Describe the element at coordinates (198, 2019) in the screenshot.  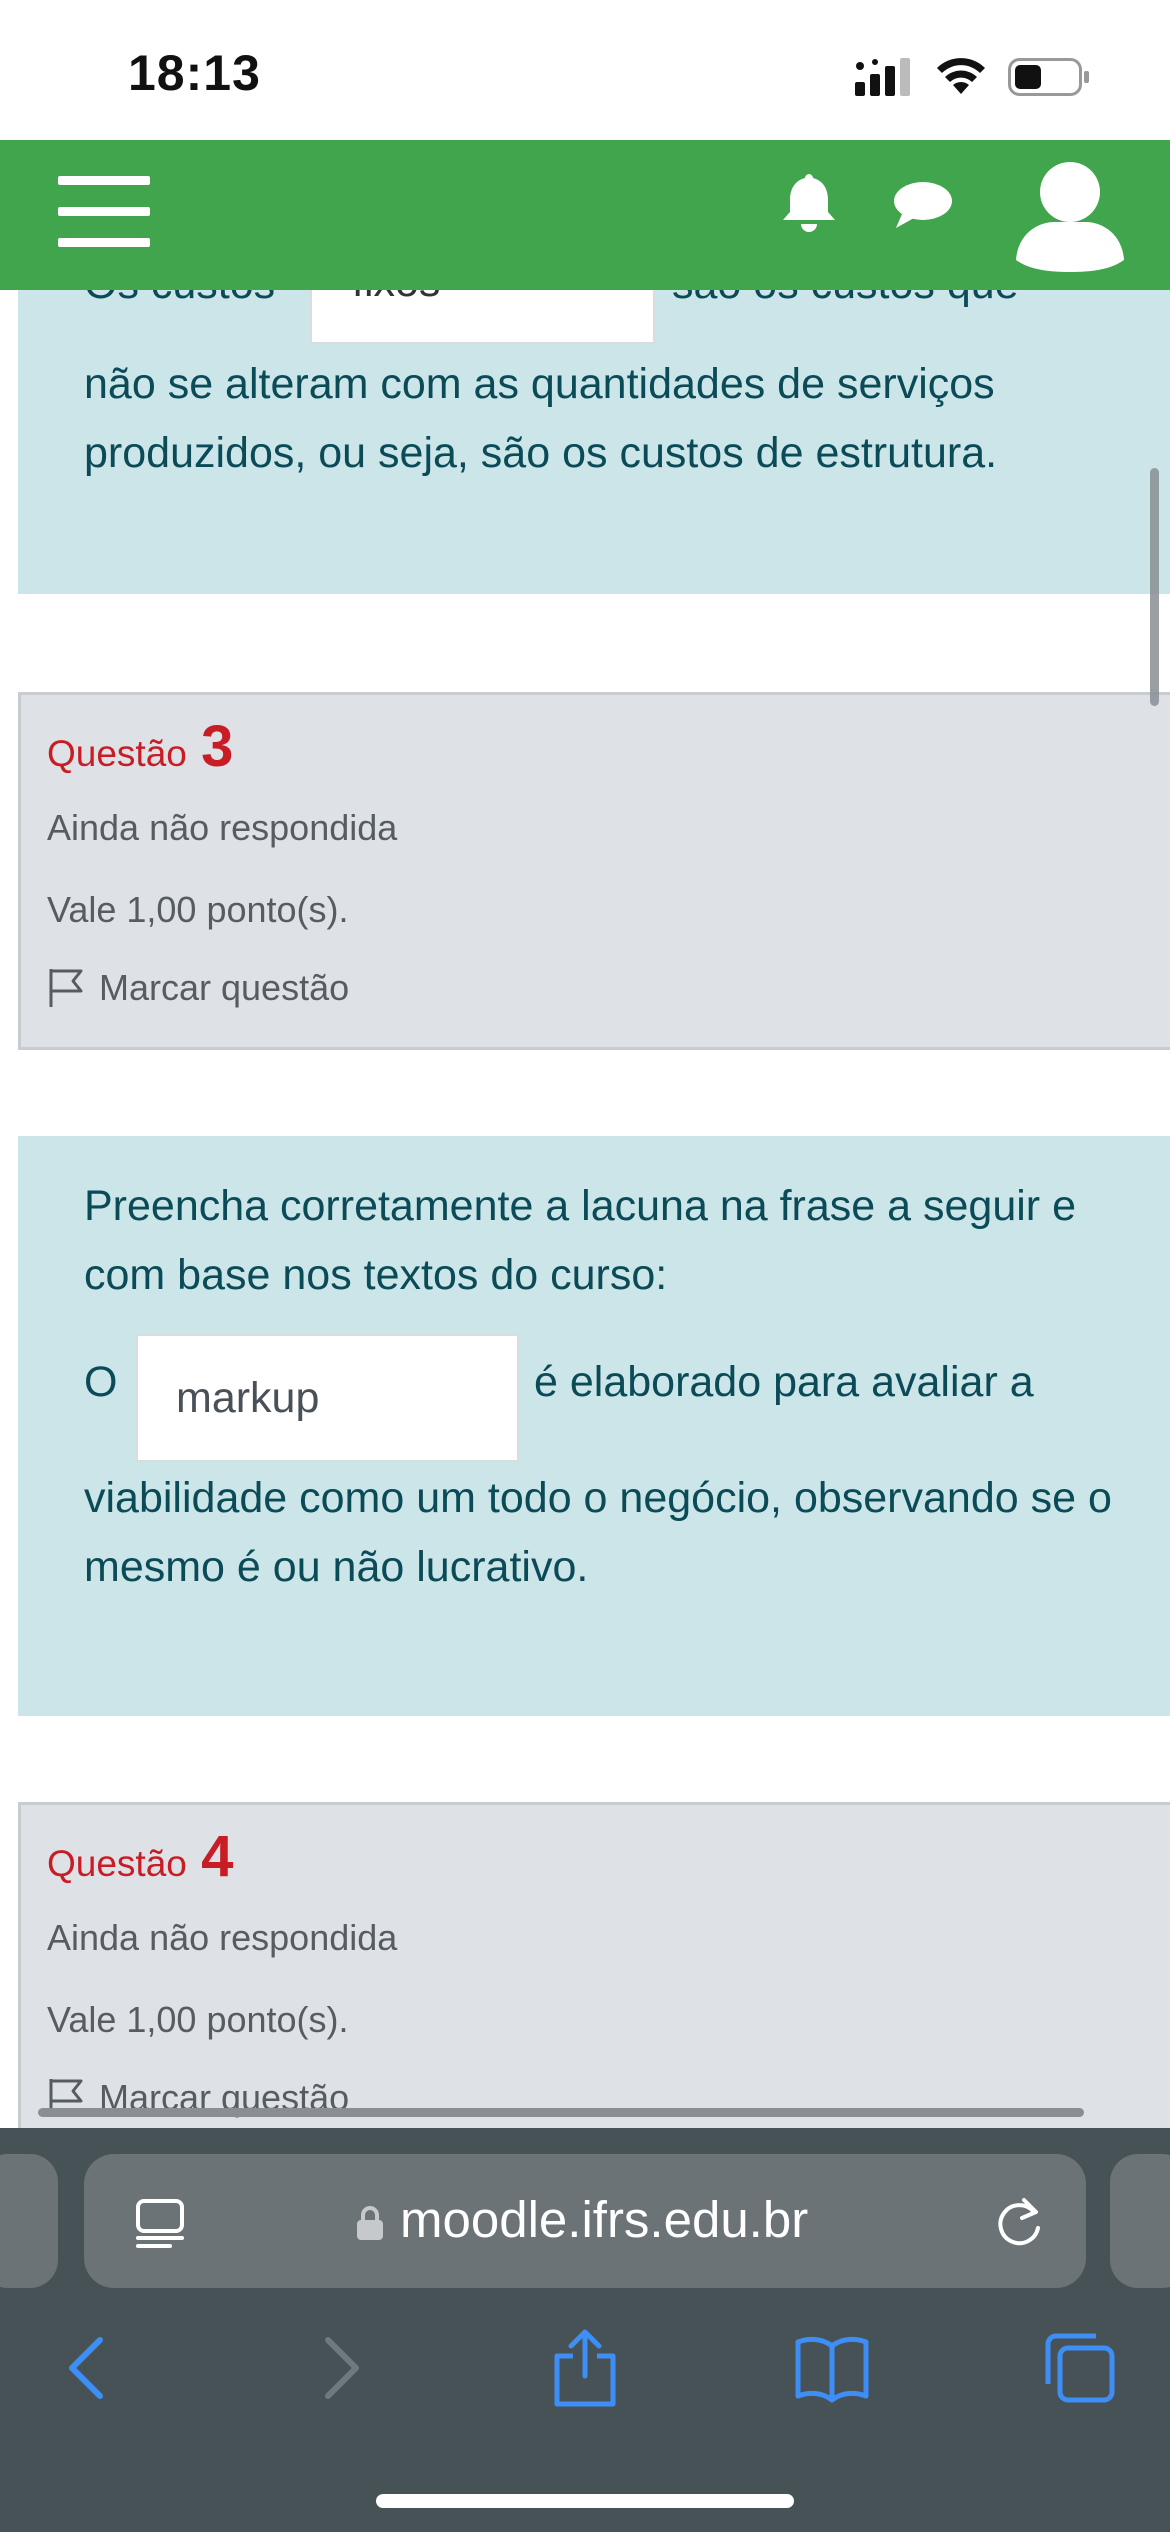
I see `question-4-grade: Vale 1,00 ponto(s).` at that location.